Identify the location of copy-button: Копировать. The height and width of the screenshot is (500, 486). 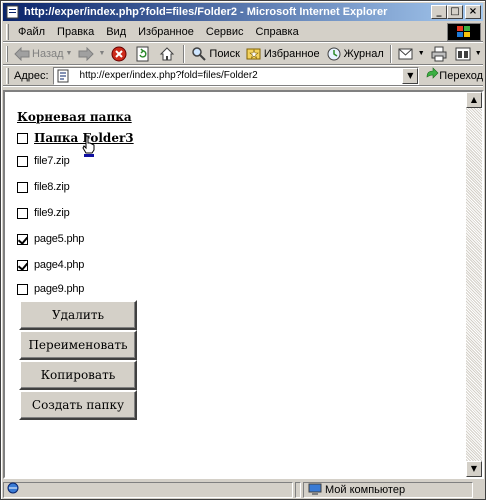
(78, 375).